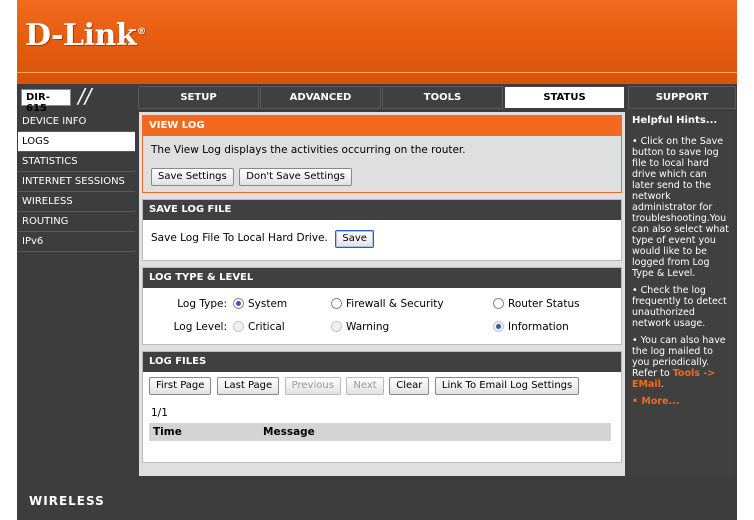  Describe the element at coordinates (377, 72) in the screenshot. I see `header-divider` at that location.